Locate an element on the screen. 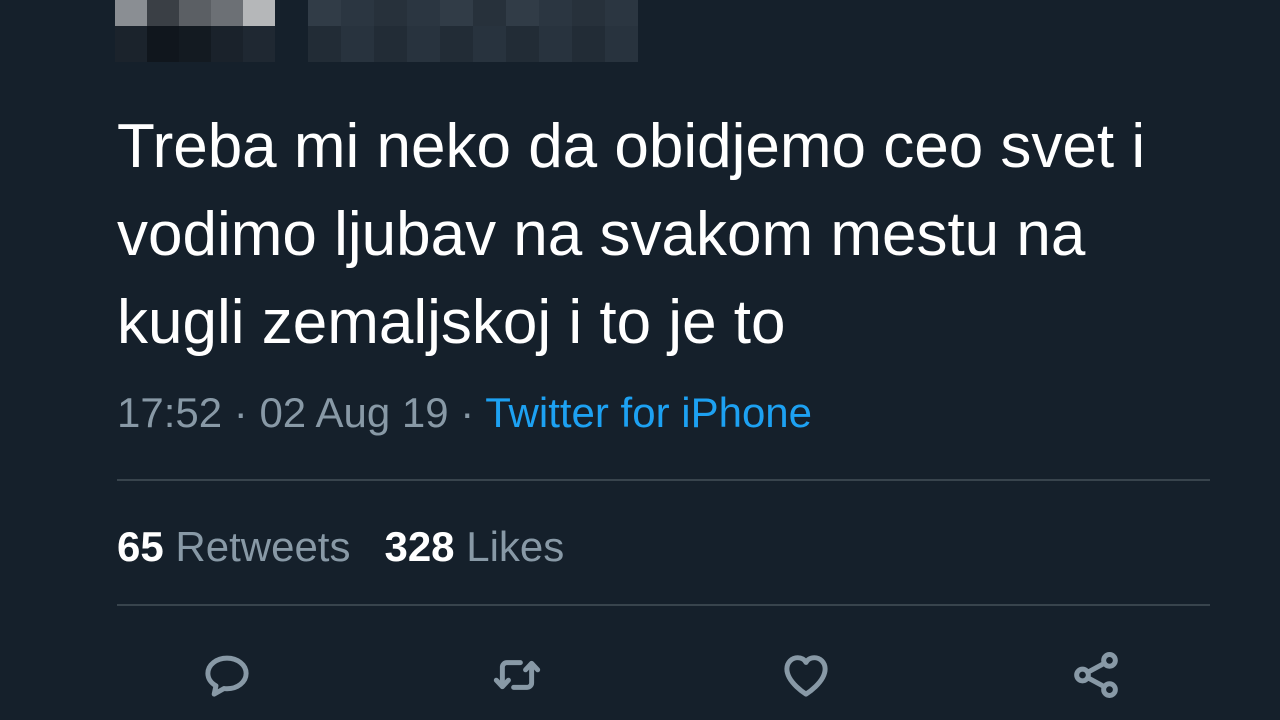 This screenshot has height=720, width=1280. action-bar is located at coordinates (640, 675).